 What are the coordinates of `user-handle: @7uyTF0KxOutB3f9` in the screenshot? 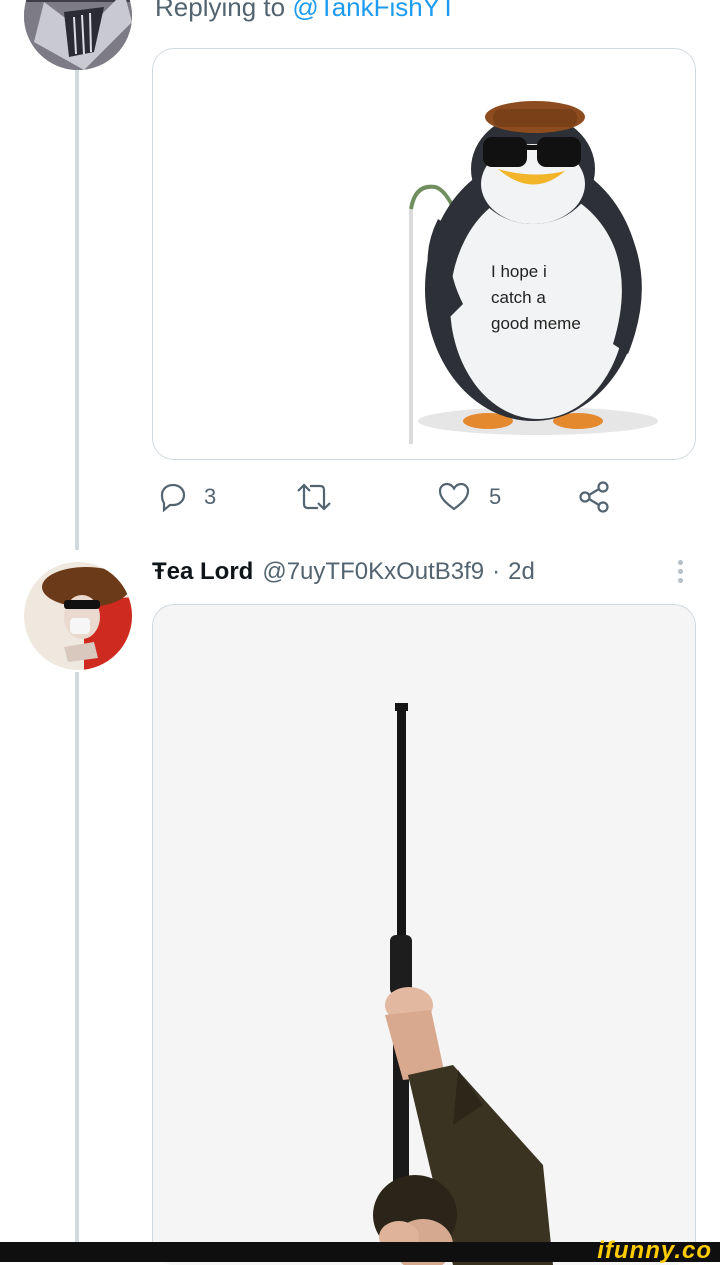 It's located at (373, 572).